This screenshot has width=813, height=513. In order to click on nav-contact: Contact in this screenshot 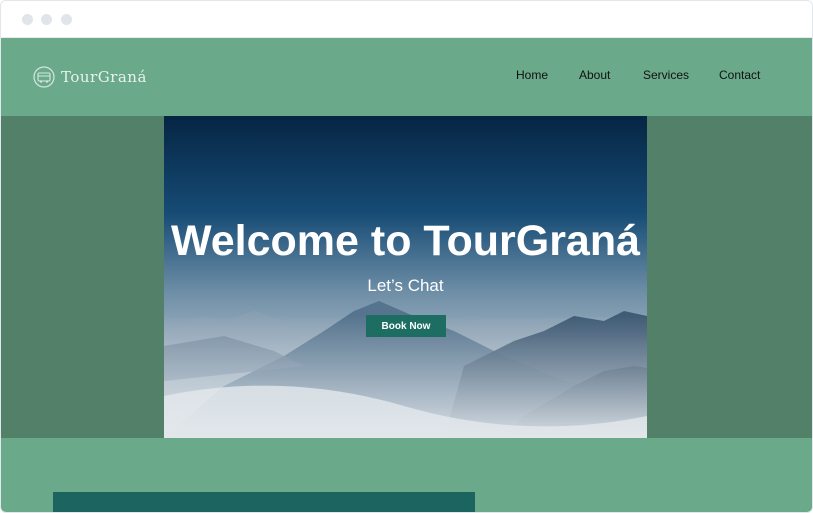, I will do `click(739, 75)`.